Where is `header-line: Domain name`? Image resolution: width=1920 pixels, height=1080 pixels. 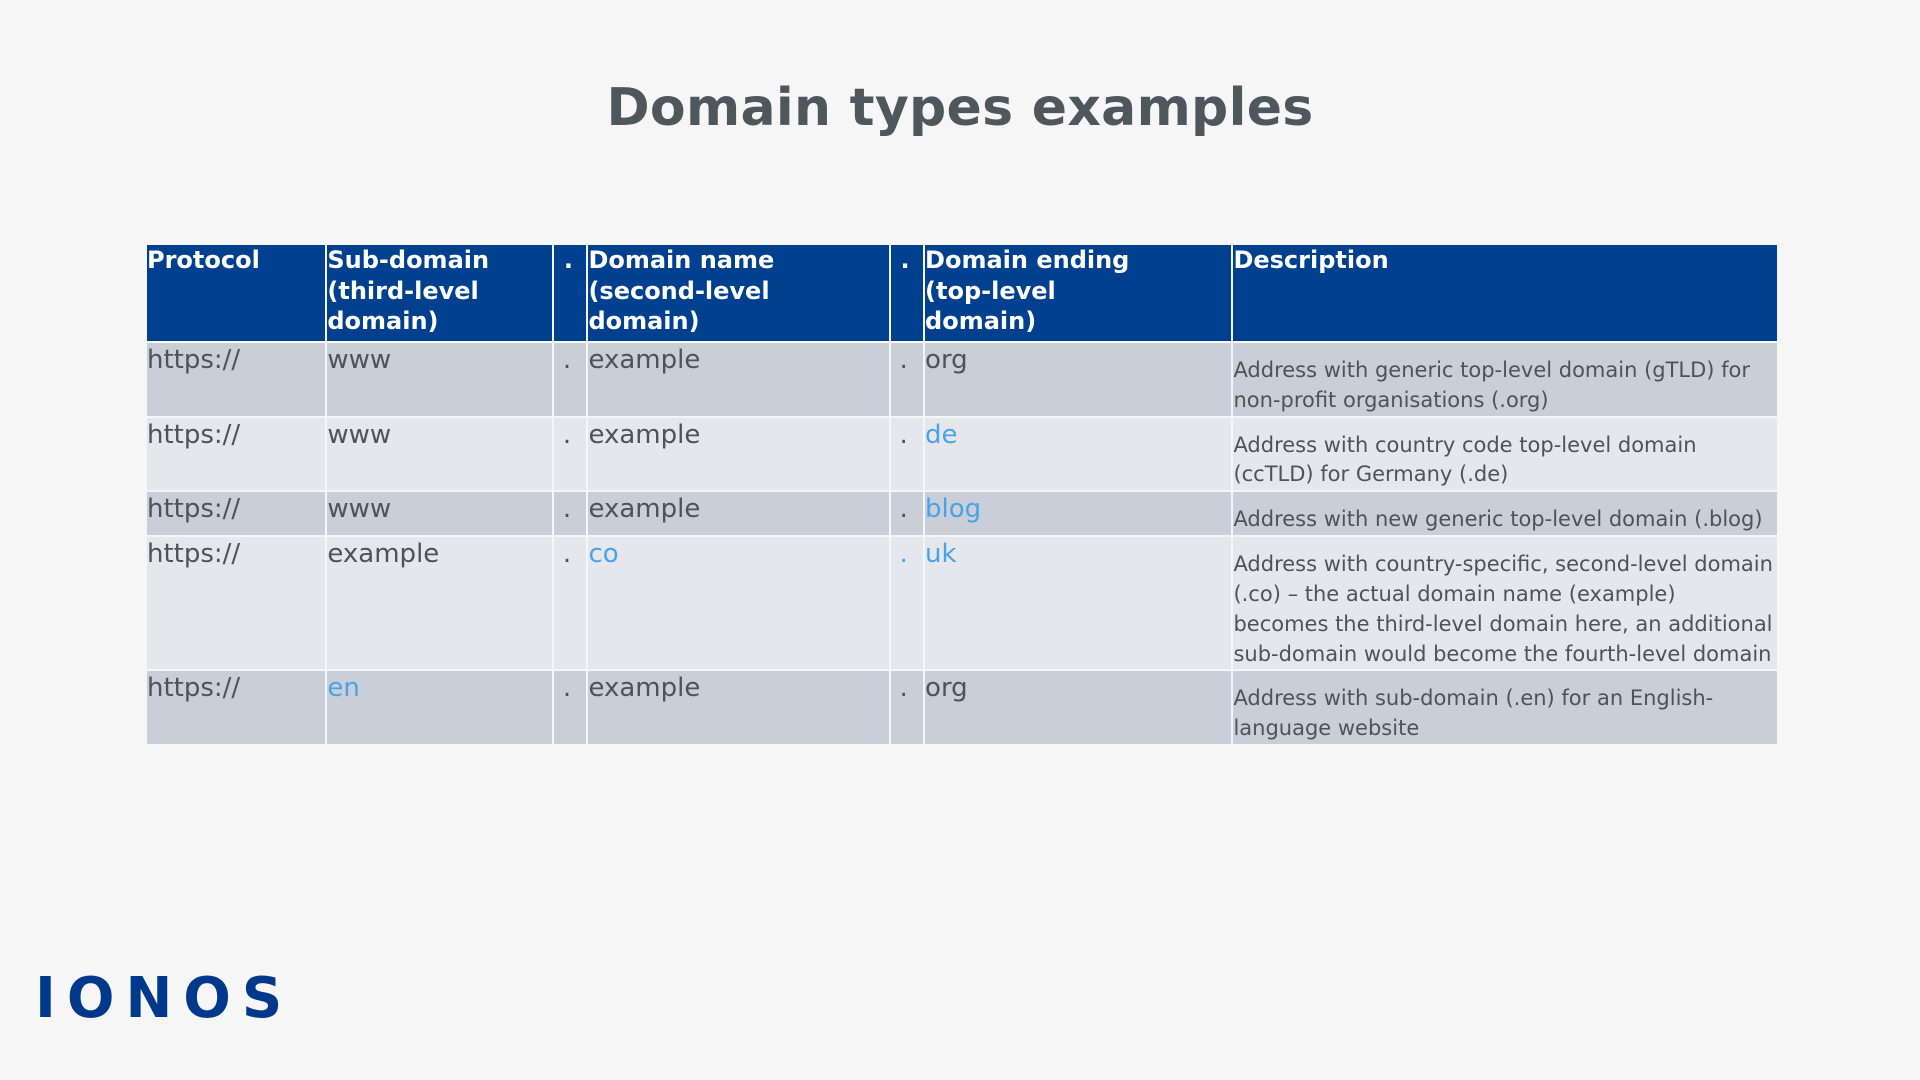 header-line: Domain name is located at coordinates (681, 260).